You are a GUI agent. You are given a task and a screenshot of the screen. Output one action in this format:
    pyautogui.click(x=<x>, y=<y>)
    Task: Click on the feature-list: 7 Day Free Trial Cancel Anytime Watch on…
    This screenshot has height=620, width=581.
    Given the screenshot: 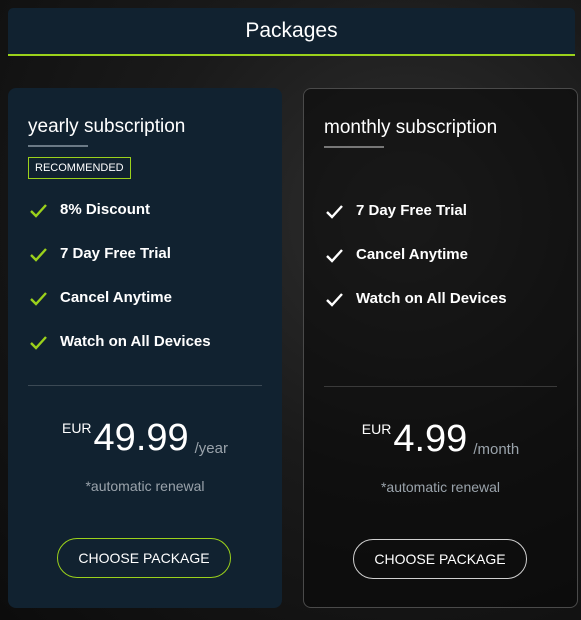 What is the action you would take?
    pyautogui.click(x=415, y=267)
    